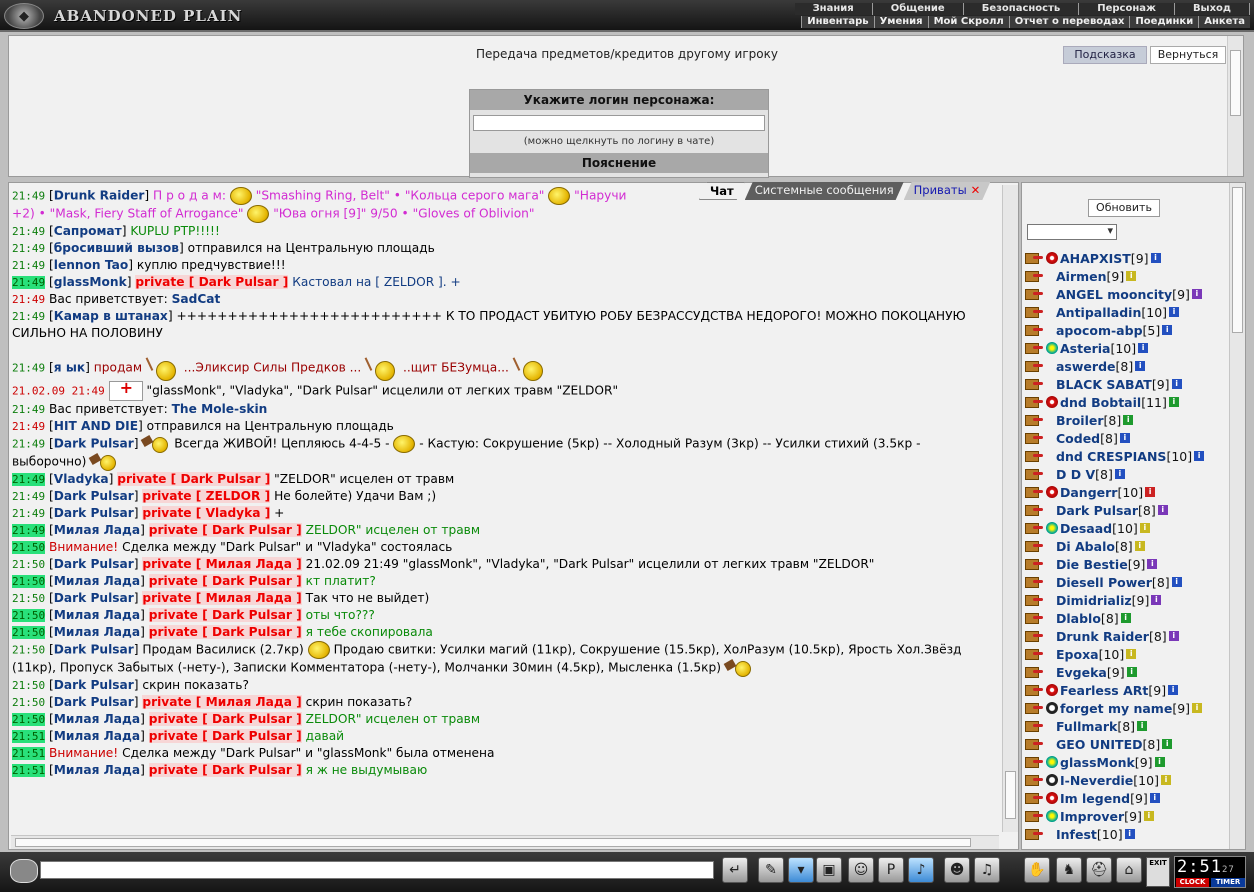 The height and width of the screenshot is (892, 1254). I want to click on player-row: Fearless ARt [9] i, so click(1127, 690).